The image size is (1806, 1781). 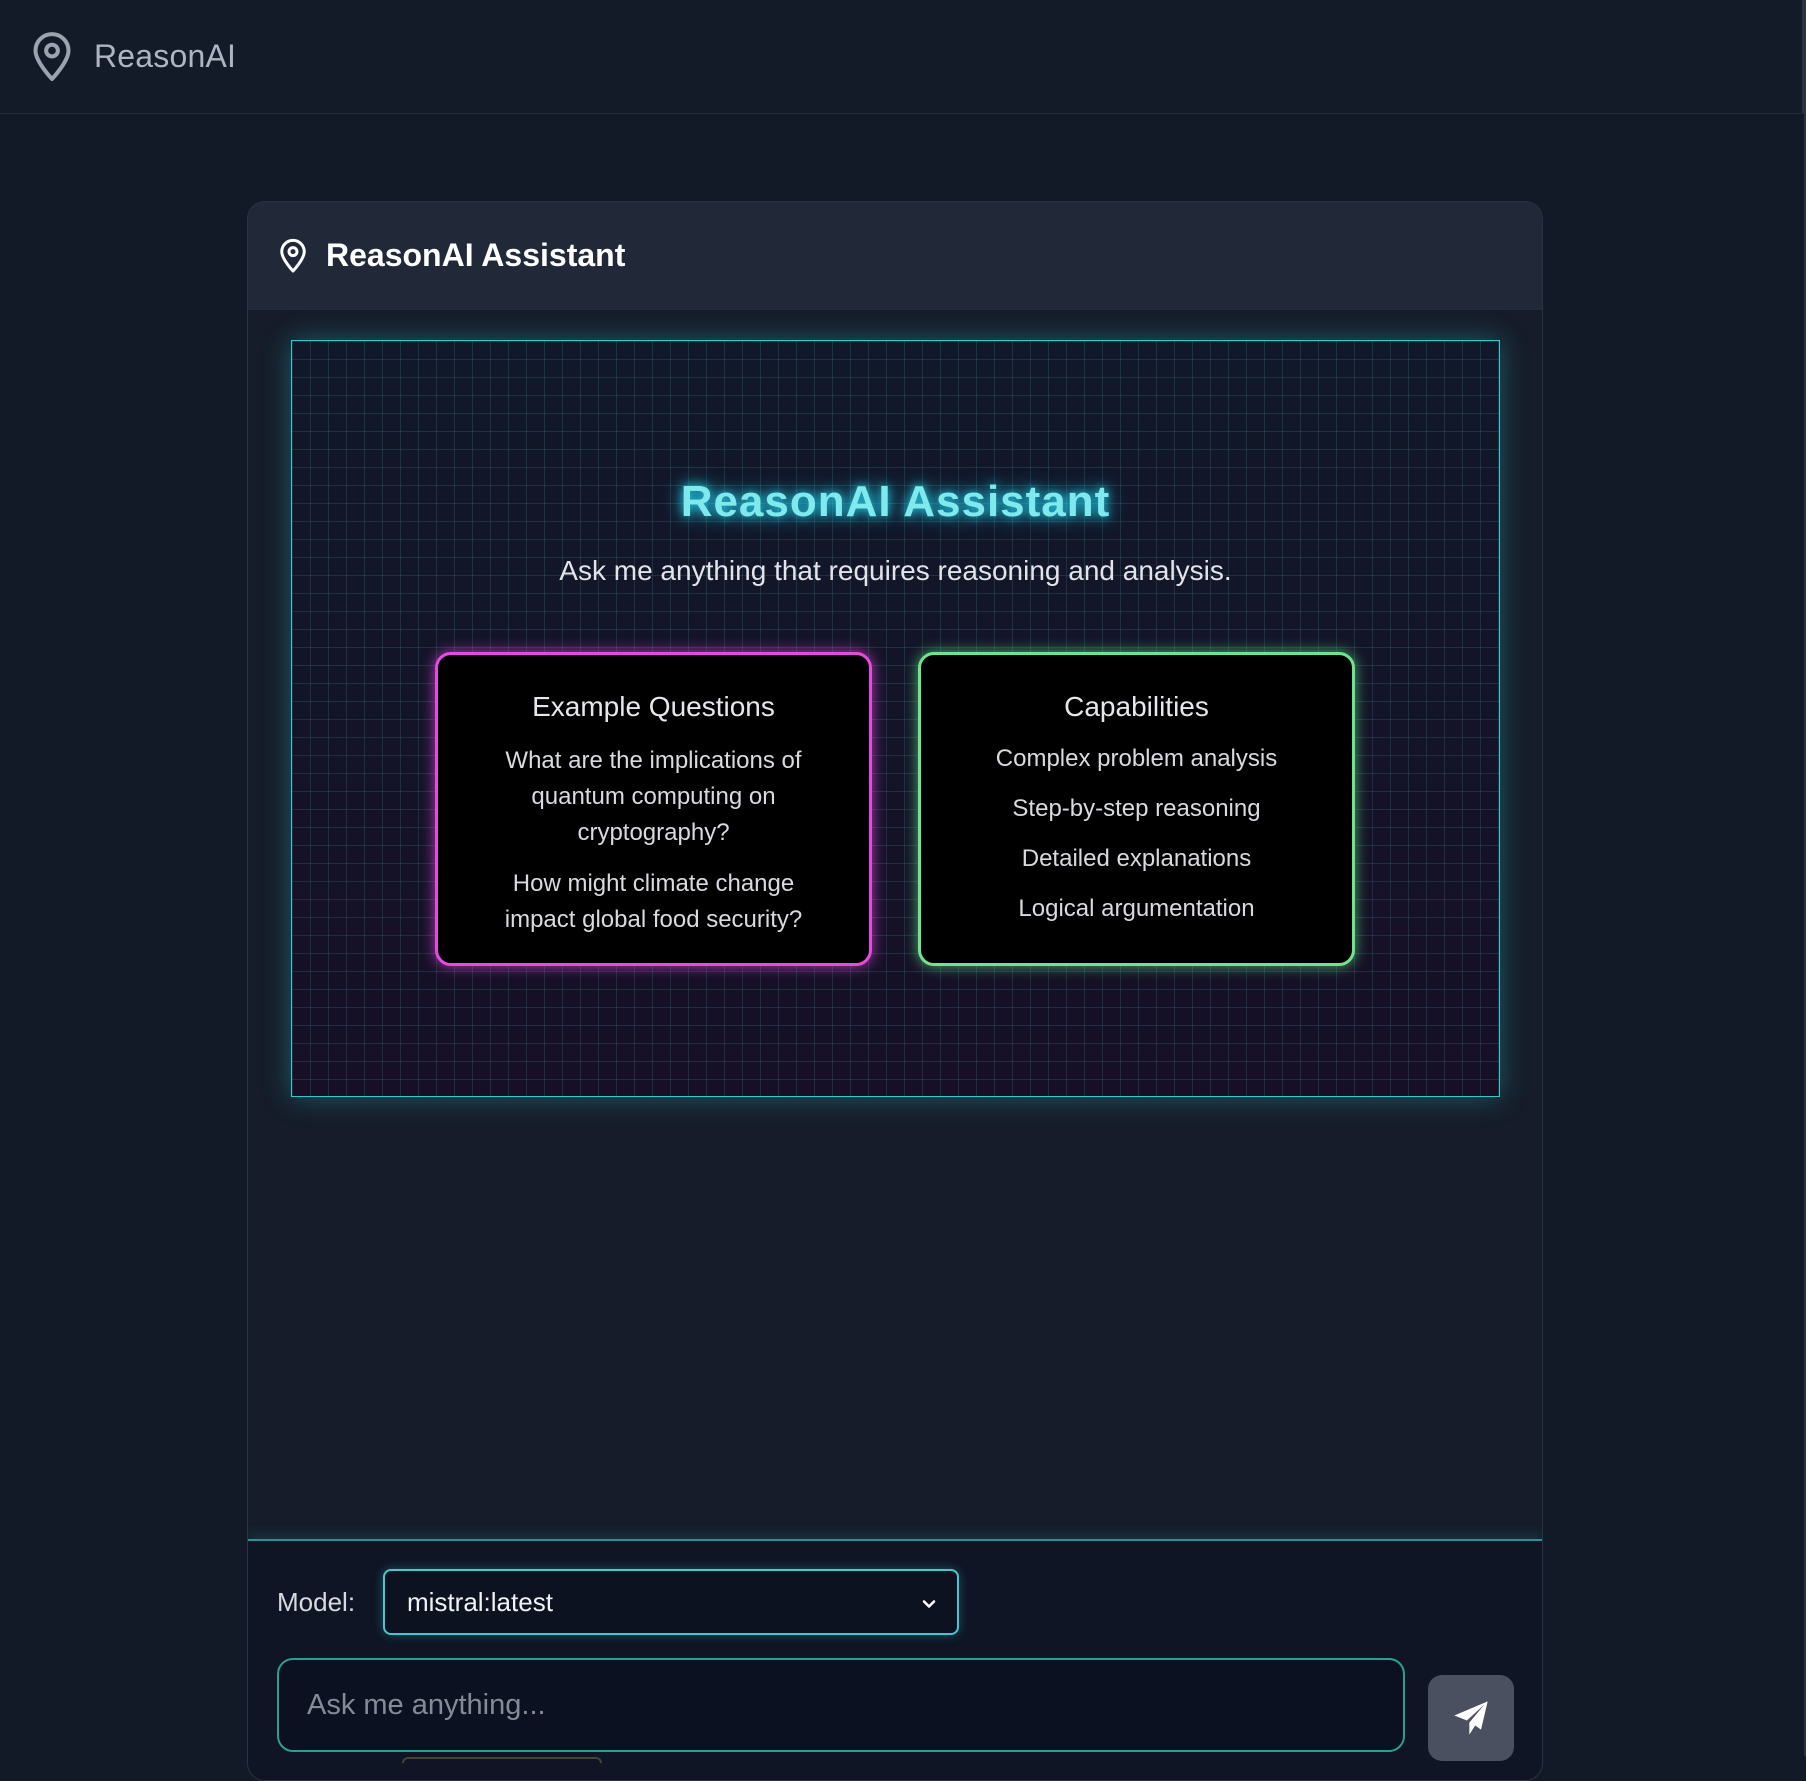 I want to click on send-button, so click(x=1471, y=1718).